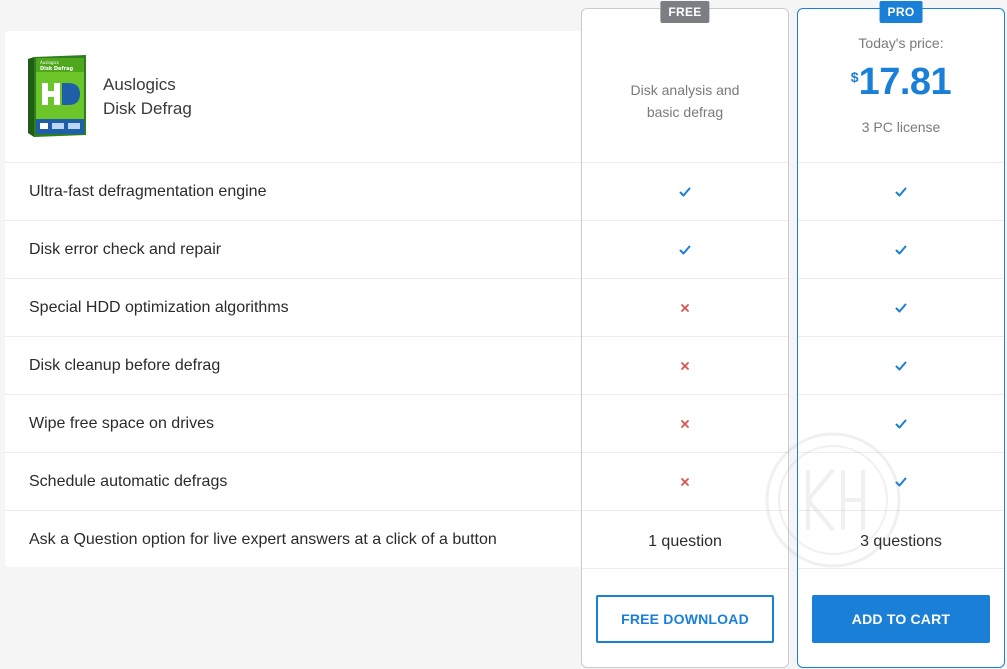 The height and width of the screenshot is (669, 1007). I want to click on price-currency: $, so click(854, 77).